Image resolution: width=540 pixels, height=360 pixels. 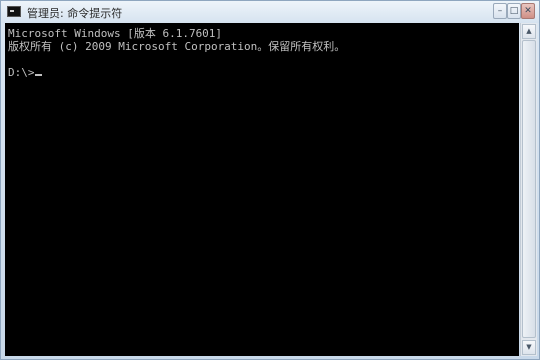 I want to click on maximize-icon: □, so click(x=514, y=11).